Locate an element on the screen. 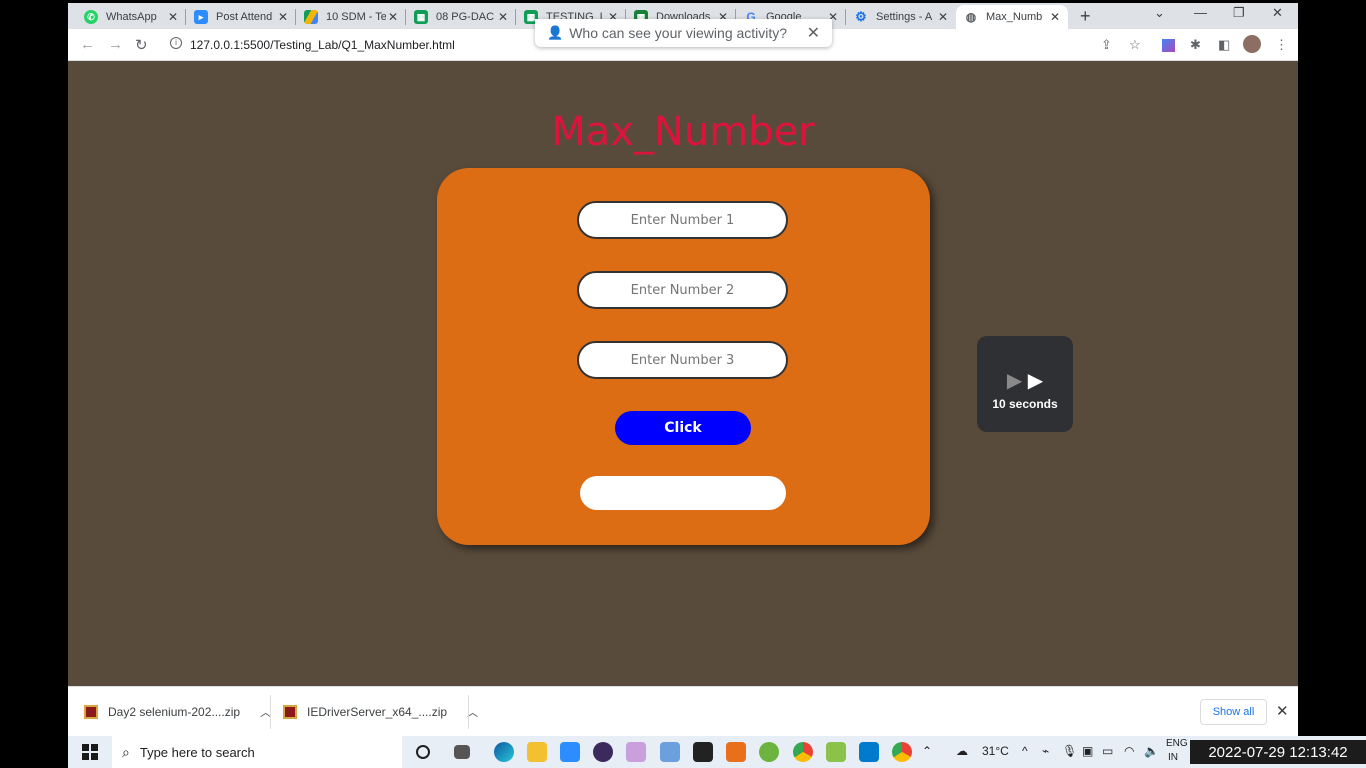 This screenshot has width=1366, height=768. gear-icon: ⚙ is located at coordinates (861, 16).